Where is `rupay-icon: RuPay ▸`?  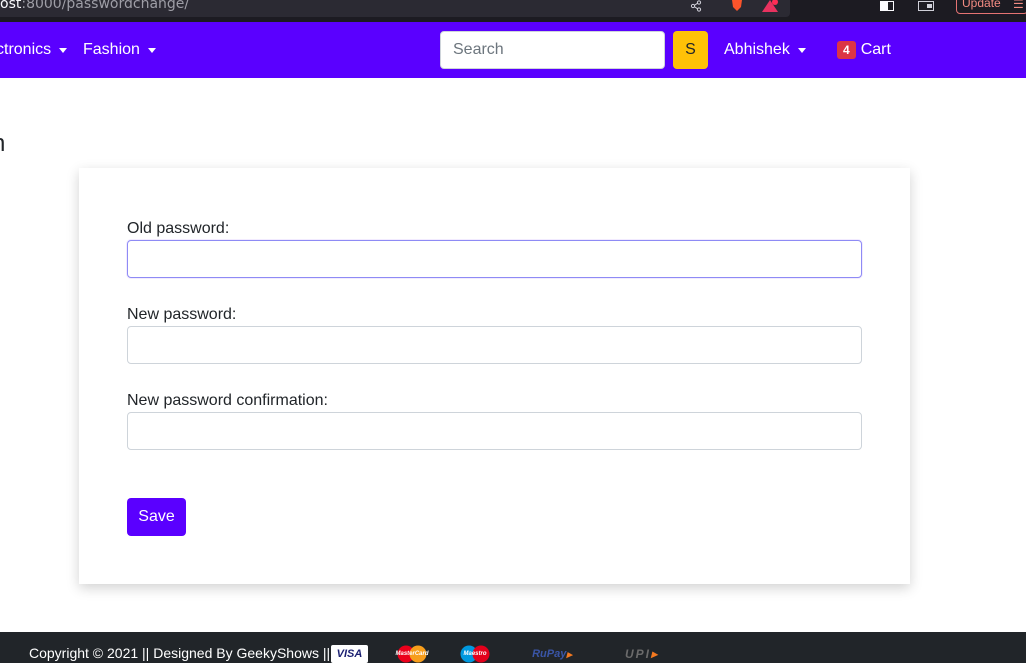 rupay-icon: RuPay ▸ is located at coordinates (552, 654).